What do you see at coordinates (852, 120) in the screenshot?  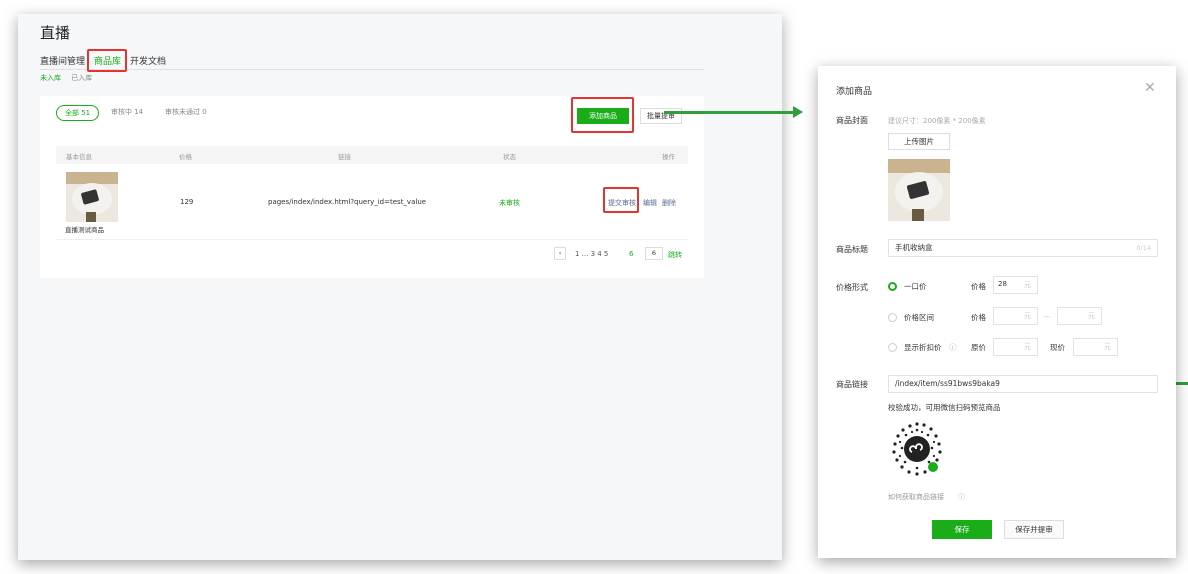 I see `cover-label: 商品封面` at bounding box center [852, 120].